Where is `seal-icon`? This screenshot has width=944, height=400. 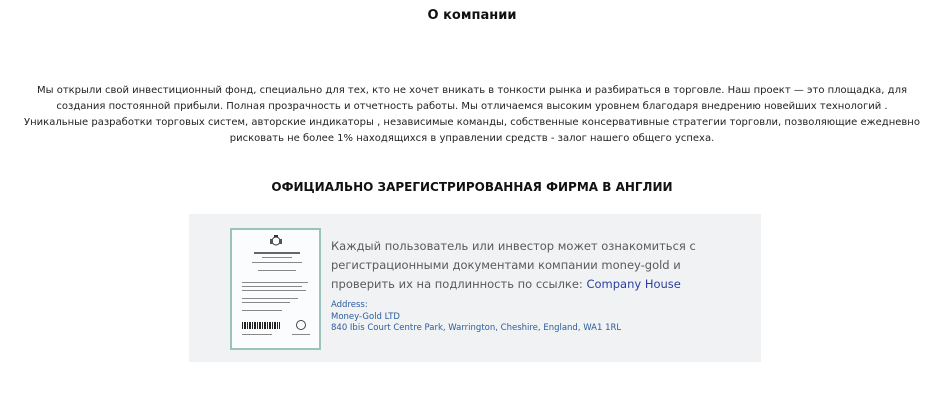 seal-icon is located at coordinates (301, 325).